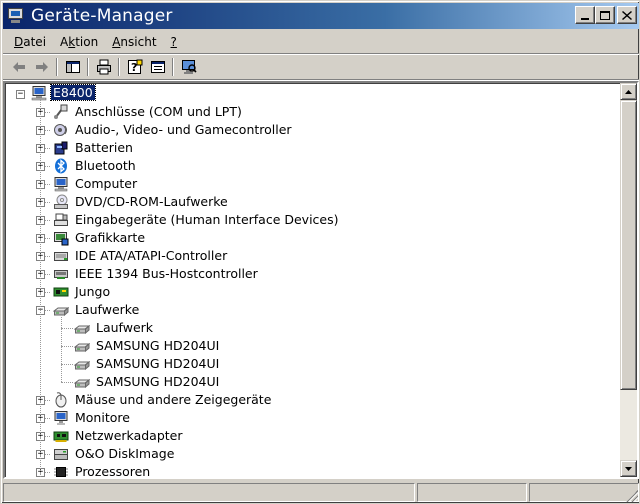 This screenshot has width=640, height=504. Describe the element at coordinates (174, 42) in the screenshot. I see `menu-help: ?` at that location.